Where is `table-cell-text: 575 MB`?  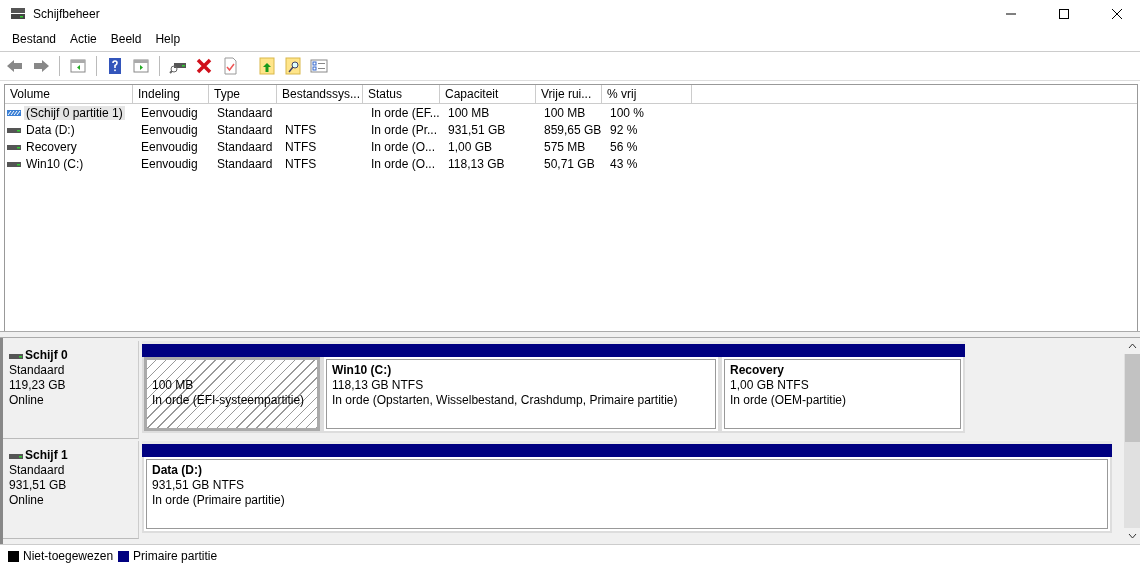
table-cell-text: 575 MB is located at coordinates (565, 146).